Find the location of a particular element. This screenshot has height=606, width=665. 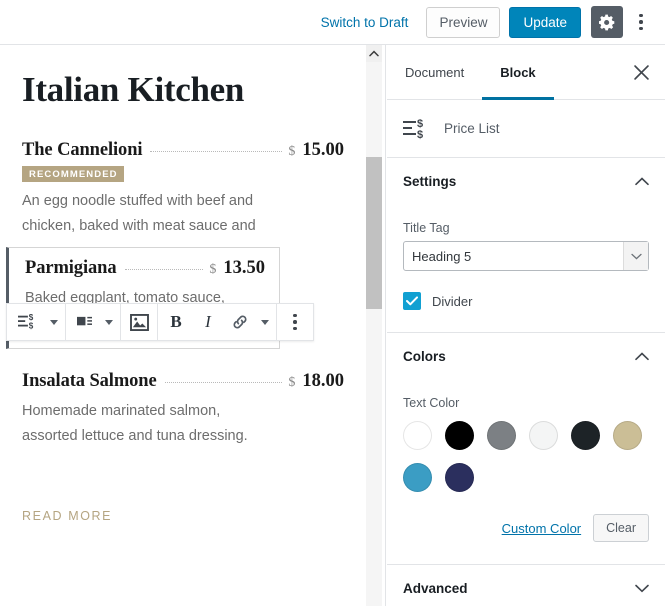

link-icon is located at coordinates (240, 322).